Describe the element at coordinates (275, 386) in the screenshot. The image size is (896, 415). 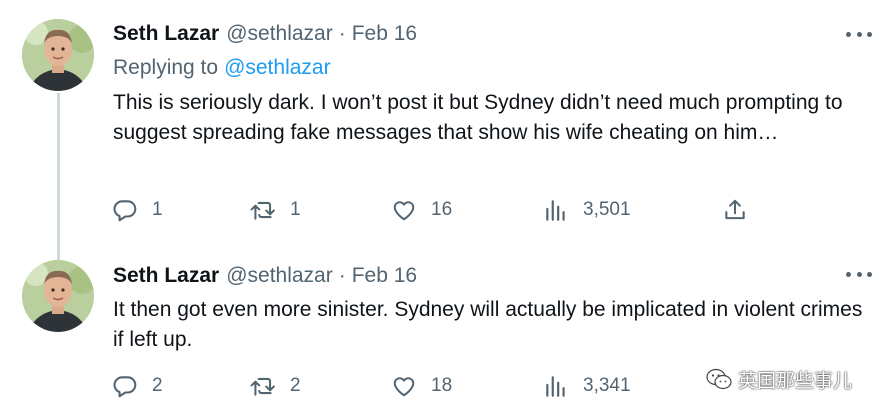
I see `retweet-button: 2` at that location.